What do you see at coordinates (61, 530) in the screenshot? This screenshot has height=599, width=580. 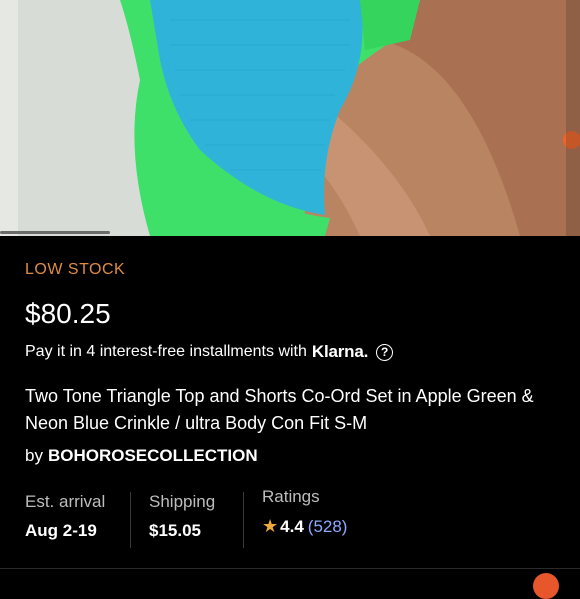 I see `arrival-value: Aug 2-19` at bounding box center [61, 530].